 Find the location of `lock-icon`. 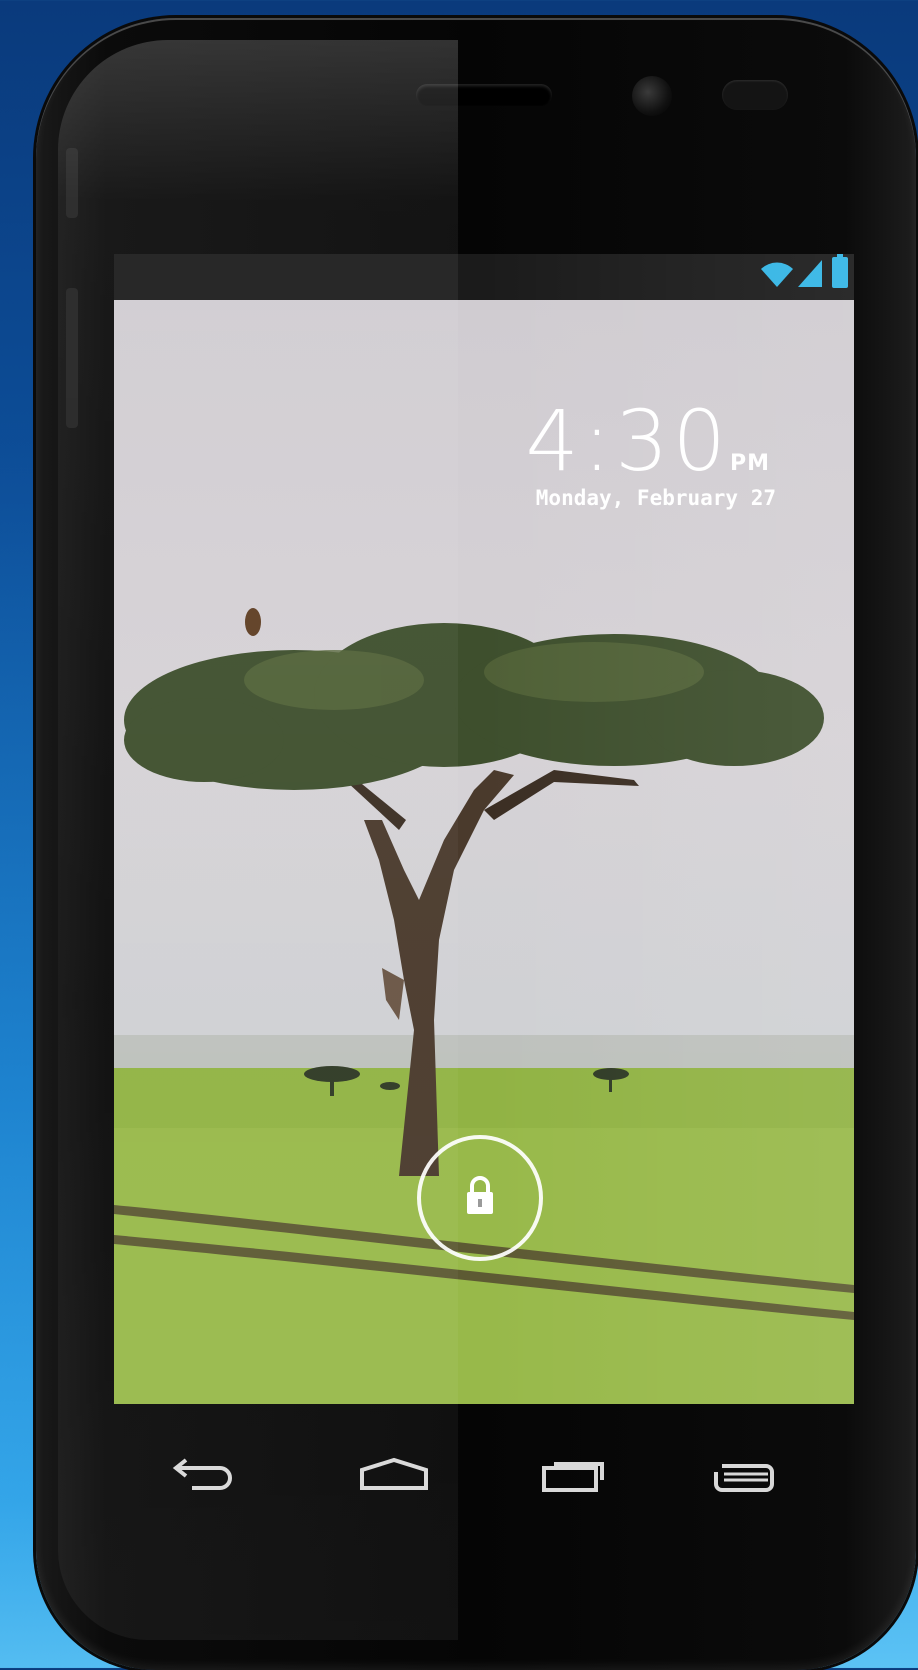

lock-icon is located at coordinates (480, 1197).